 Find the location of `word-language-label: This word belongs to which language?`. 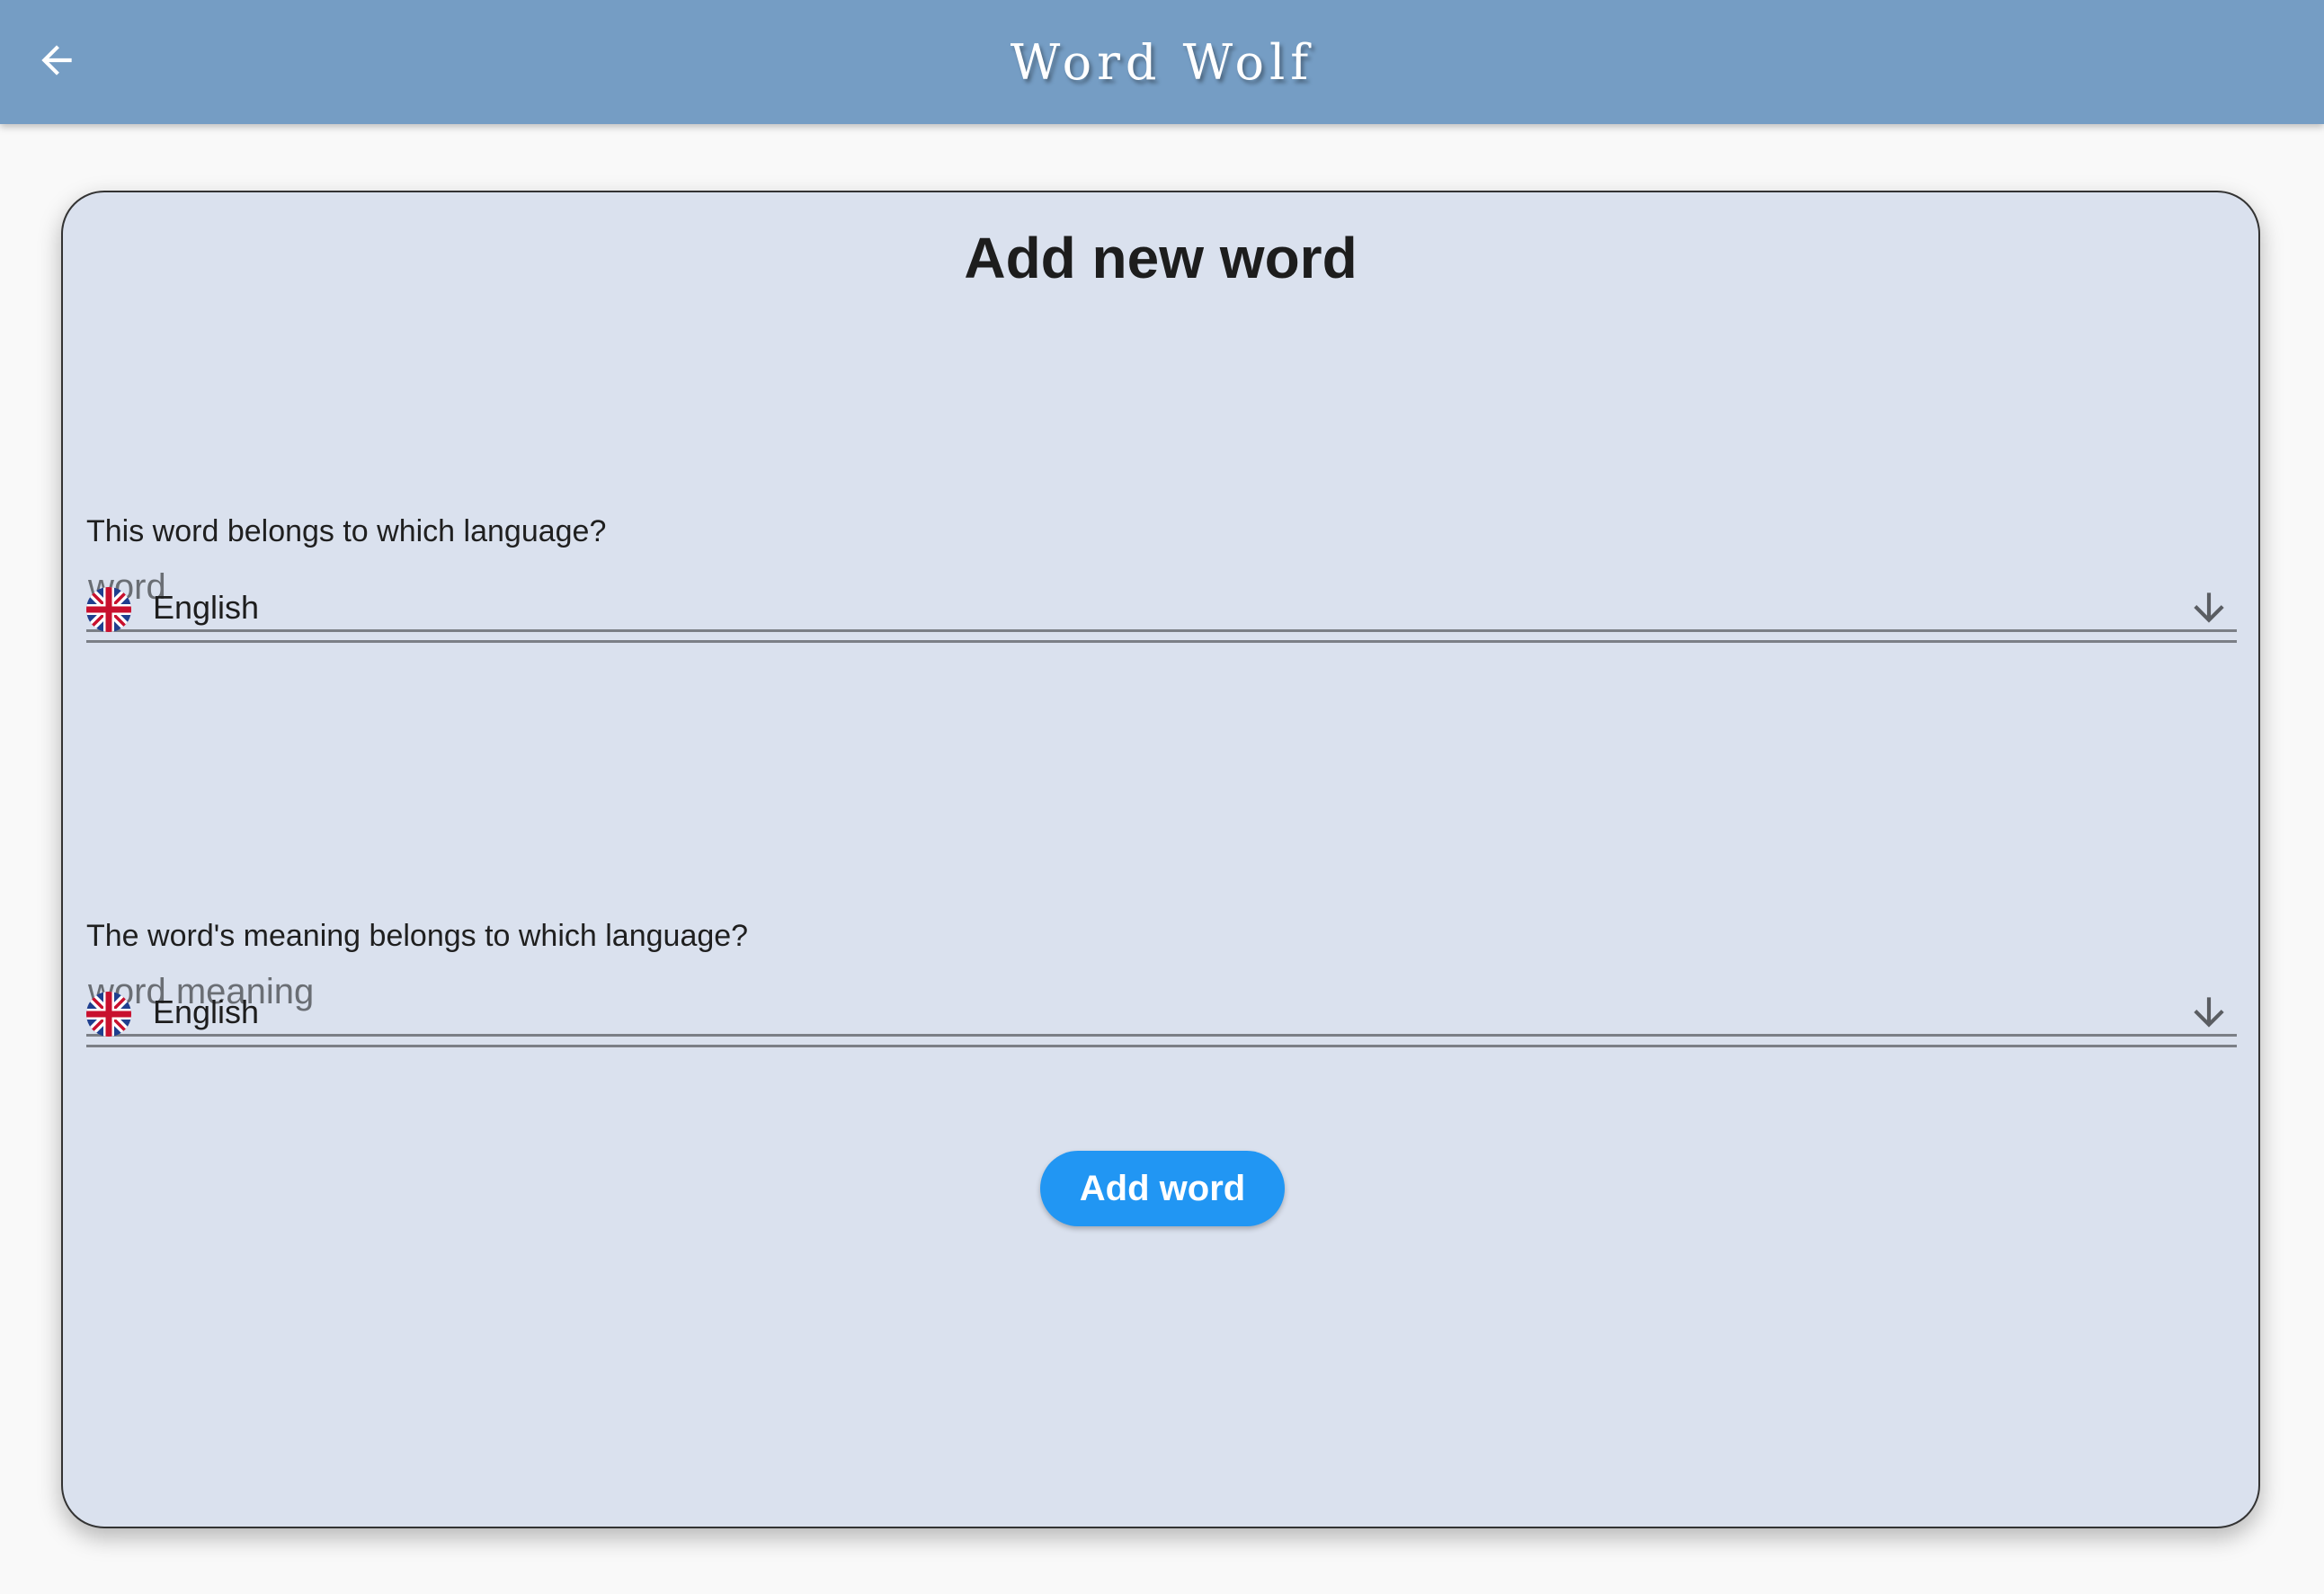

word-language-label: This word belongs to which language? is located at coordinates (346, 531).